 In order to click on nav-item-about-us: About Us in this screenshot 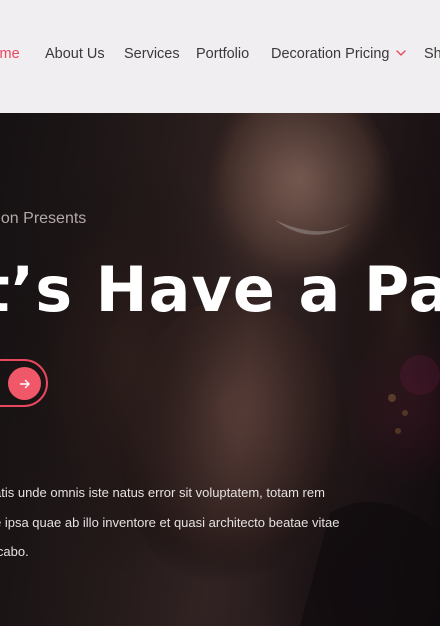, I will do `click(75, 54)`.